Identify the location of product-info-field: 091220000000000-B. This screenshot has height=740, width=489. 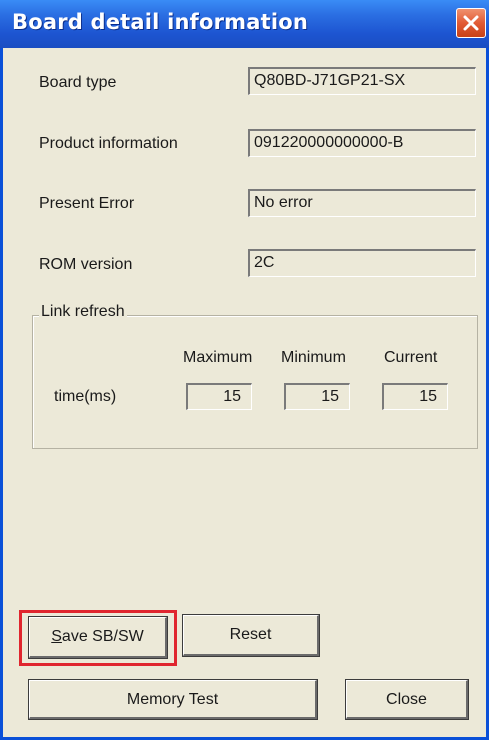
(362, 143).